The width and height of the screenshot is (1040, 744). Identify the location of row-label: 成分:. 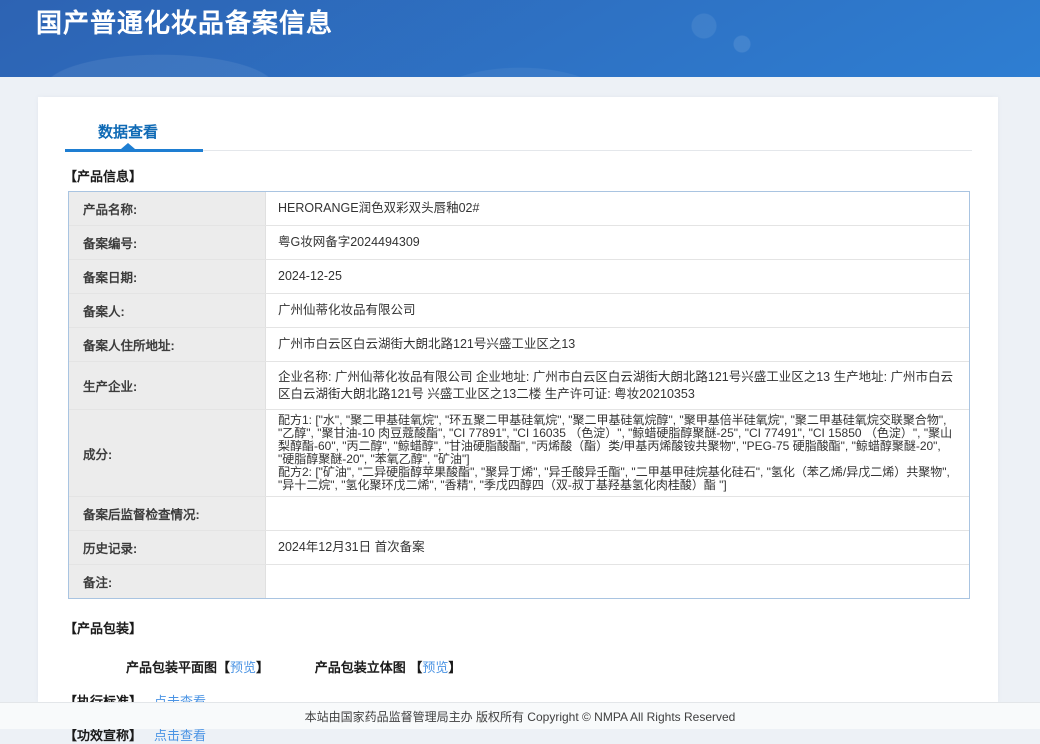
(167, 453).